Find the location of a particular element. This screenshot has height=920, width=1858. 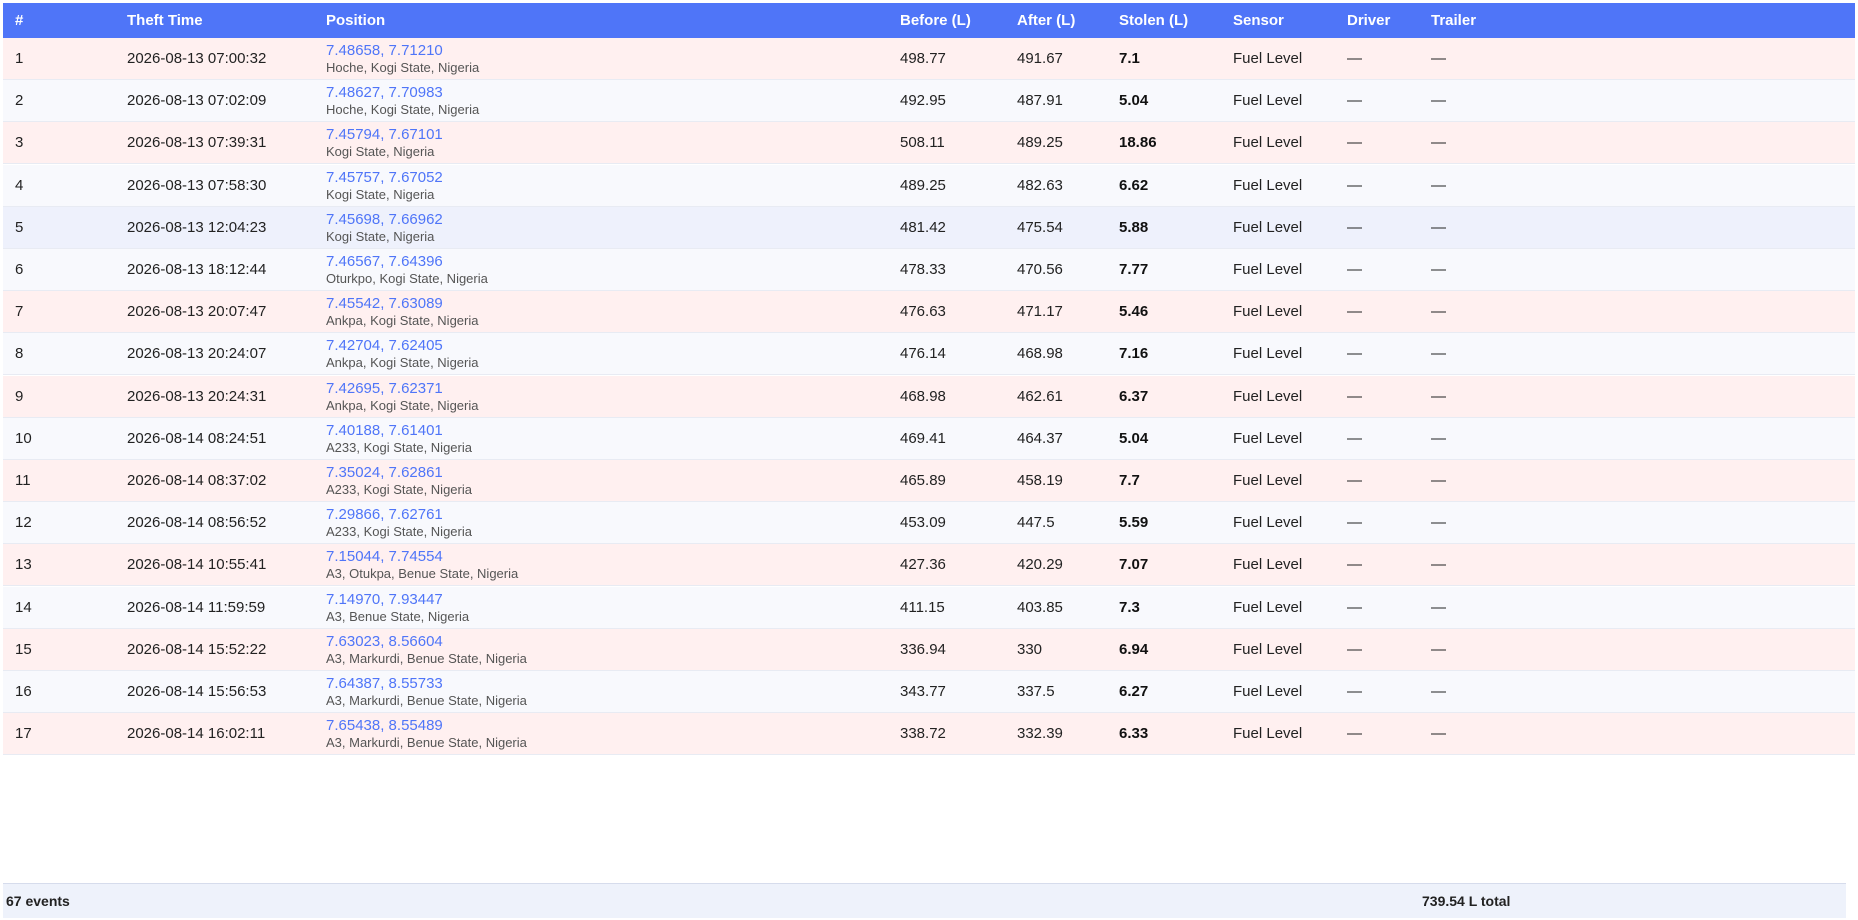

header-before: Before (L) is located at coordinates (935, 20).